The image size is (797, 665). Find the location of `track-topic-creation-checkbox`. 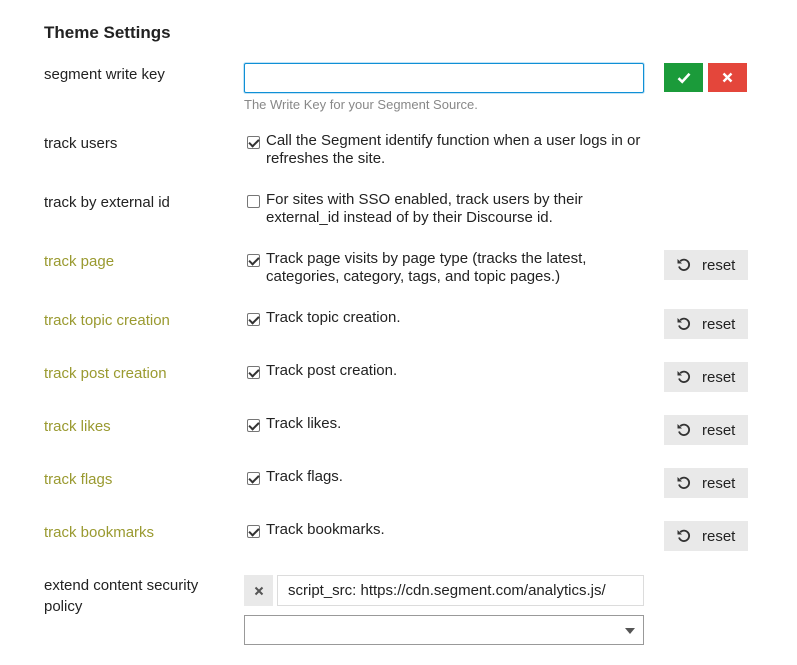

track-topic-creation-checkbox is located at coordinates (253, 319).